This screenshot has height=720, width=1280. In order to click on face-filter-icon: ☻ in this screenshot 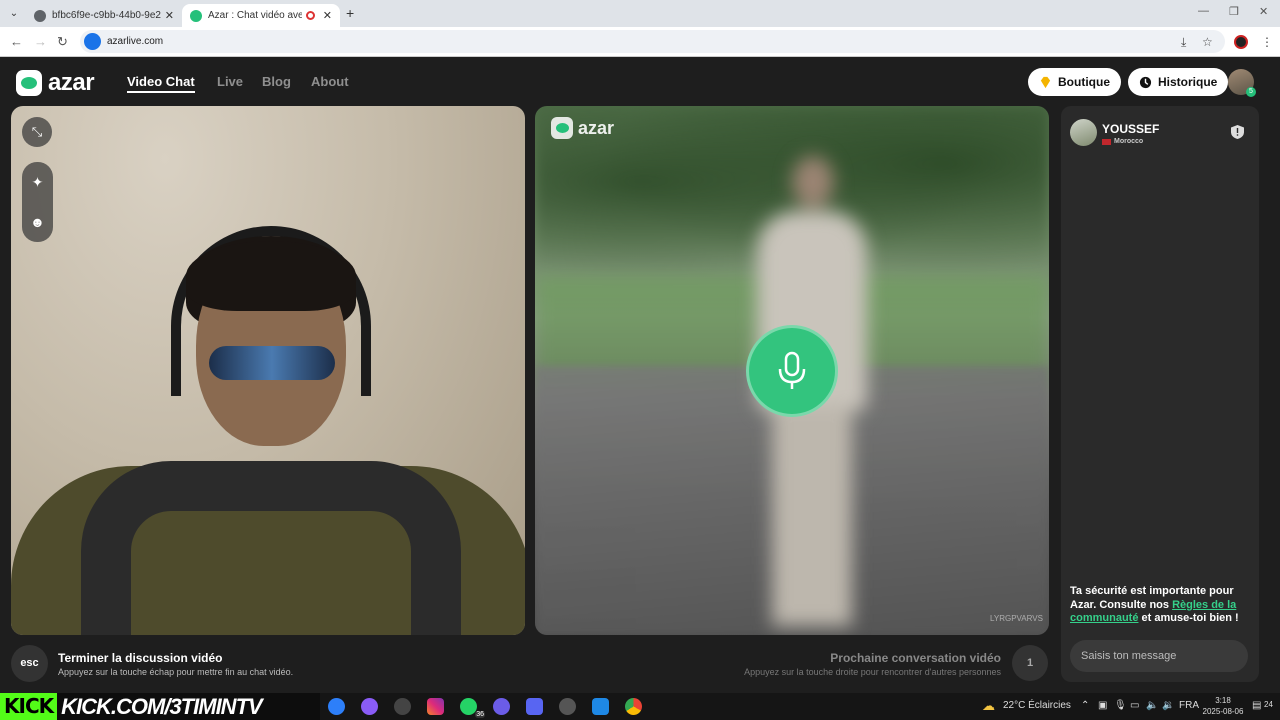, I will do `click(37, 222)`.